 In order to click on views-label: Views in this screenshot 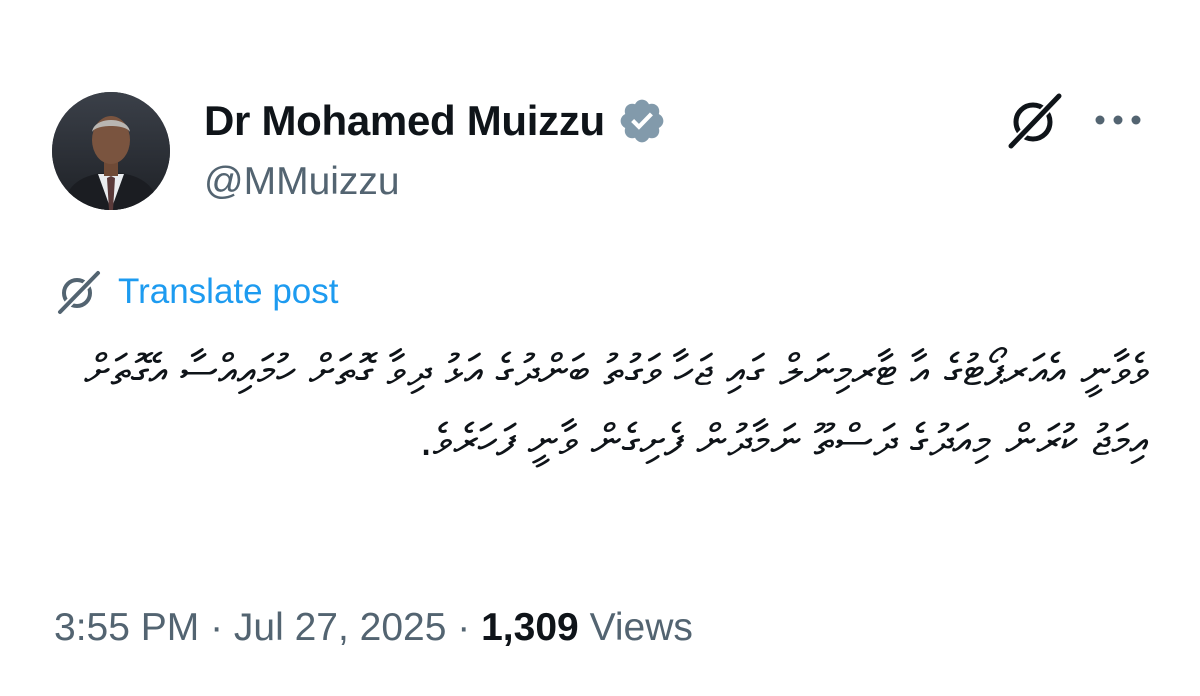, I will do `click(641, 627)`.